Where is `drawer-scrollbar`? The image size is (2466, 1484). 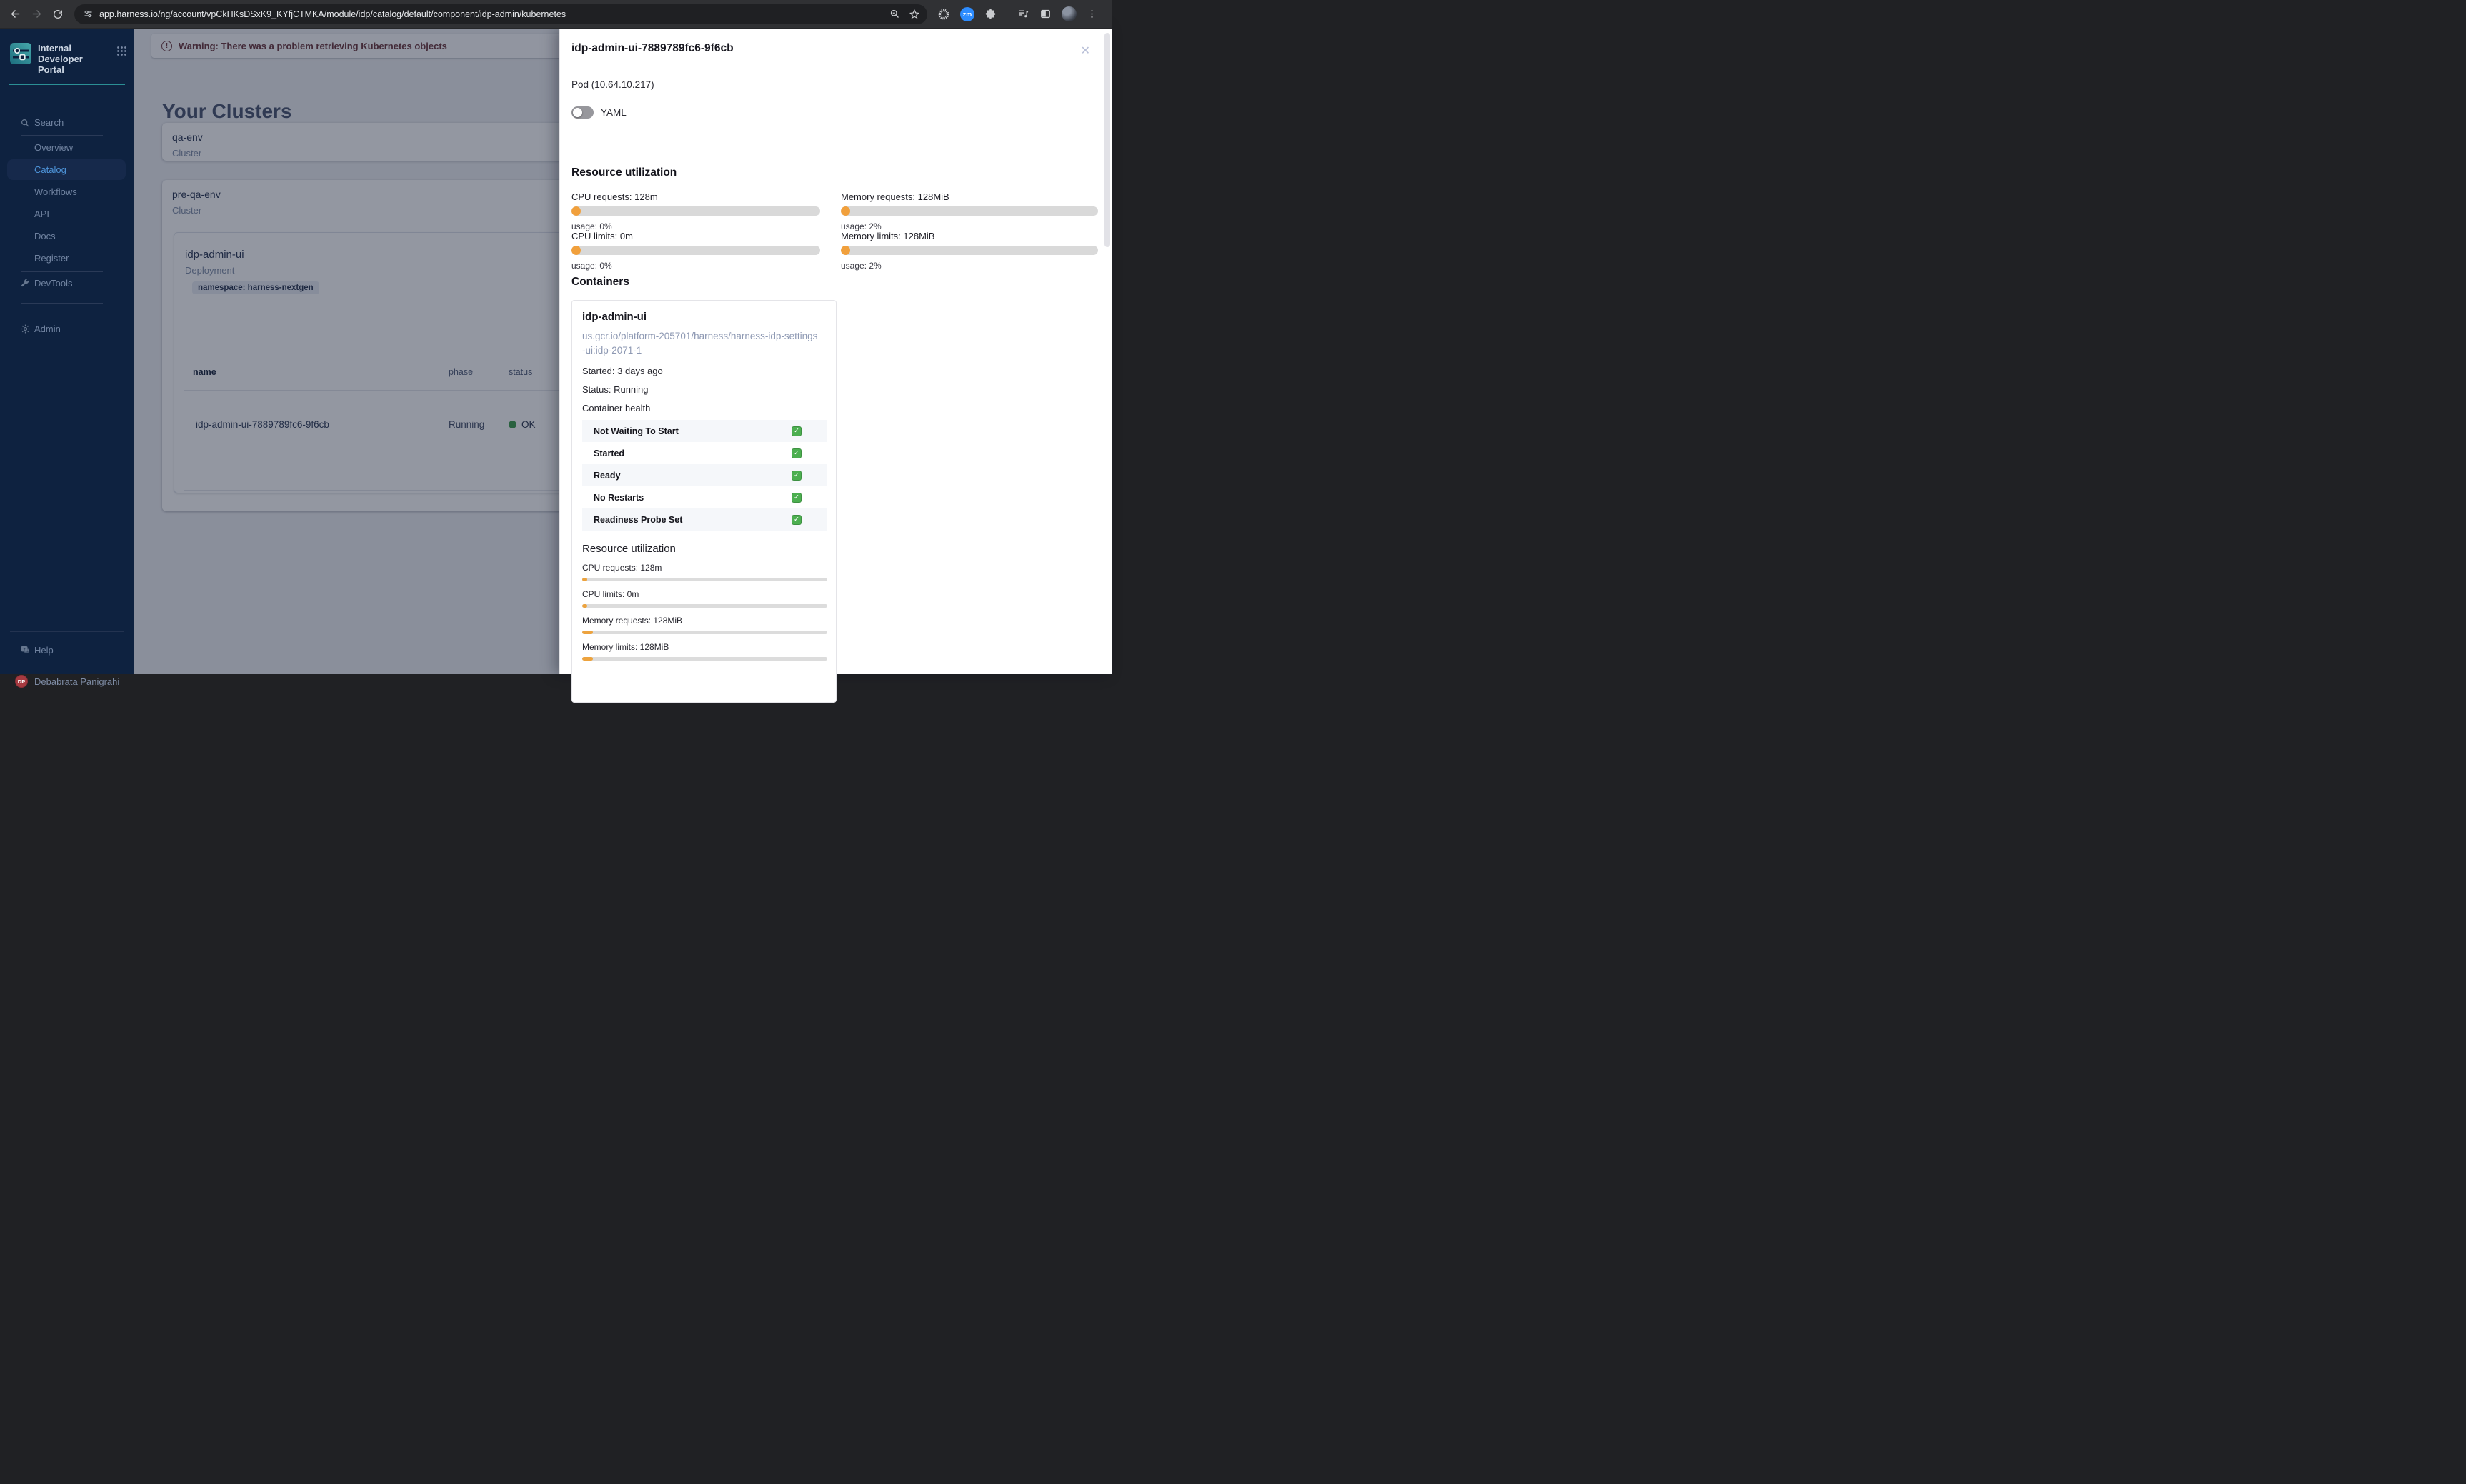
drawer-scrollbar is located at coordinates (1107, 140).